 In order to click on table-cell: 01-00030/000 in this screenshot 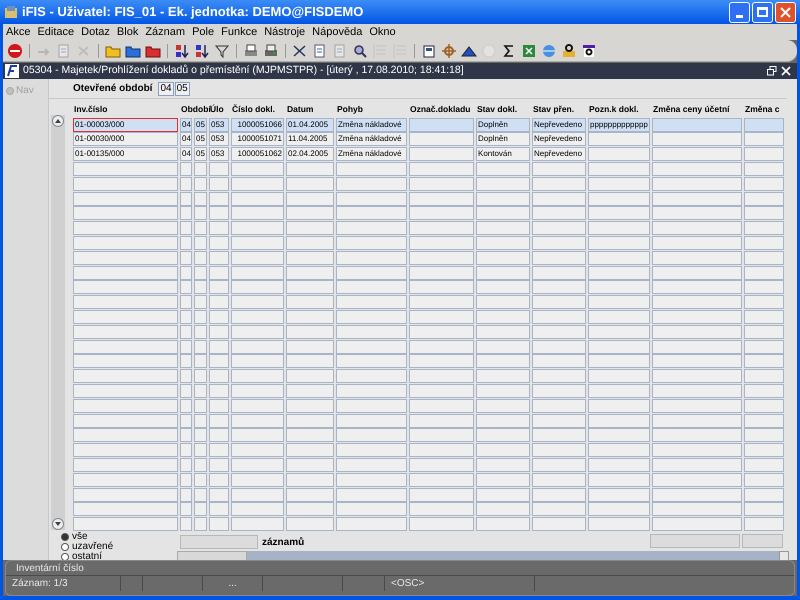, I will do `click(125, 139)`.